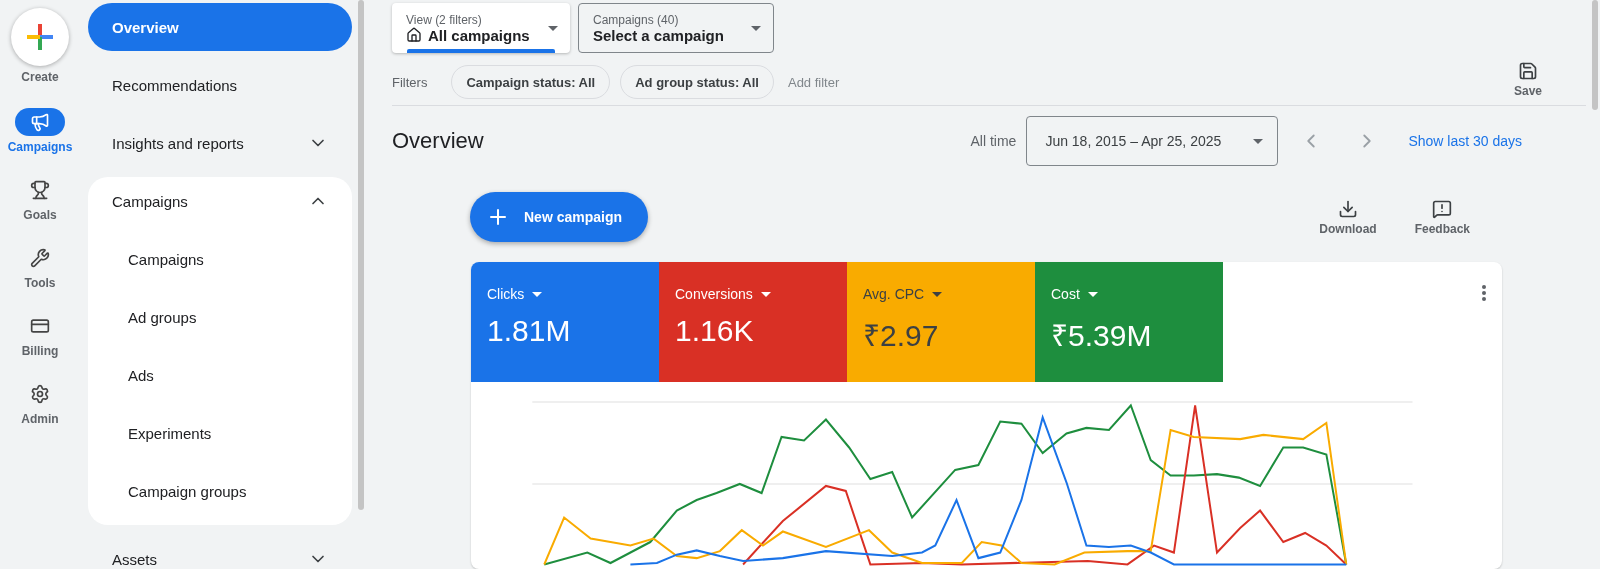 The width and height of the screenshot is (1600, 569). Describe the element at coordinates (414, 35) in the screenshot. I see `home-icon` at that location.